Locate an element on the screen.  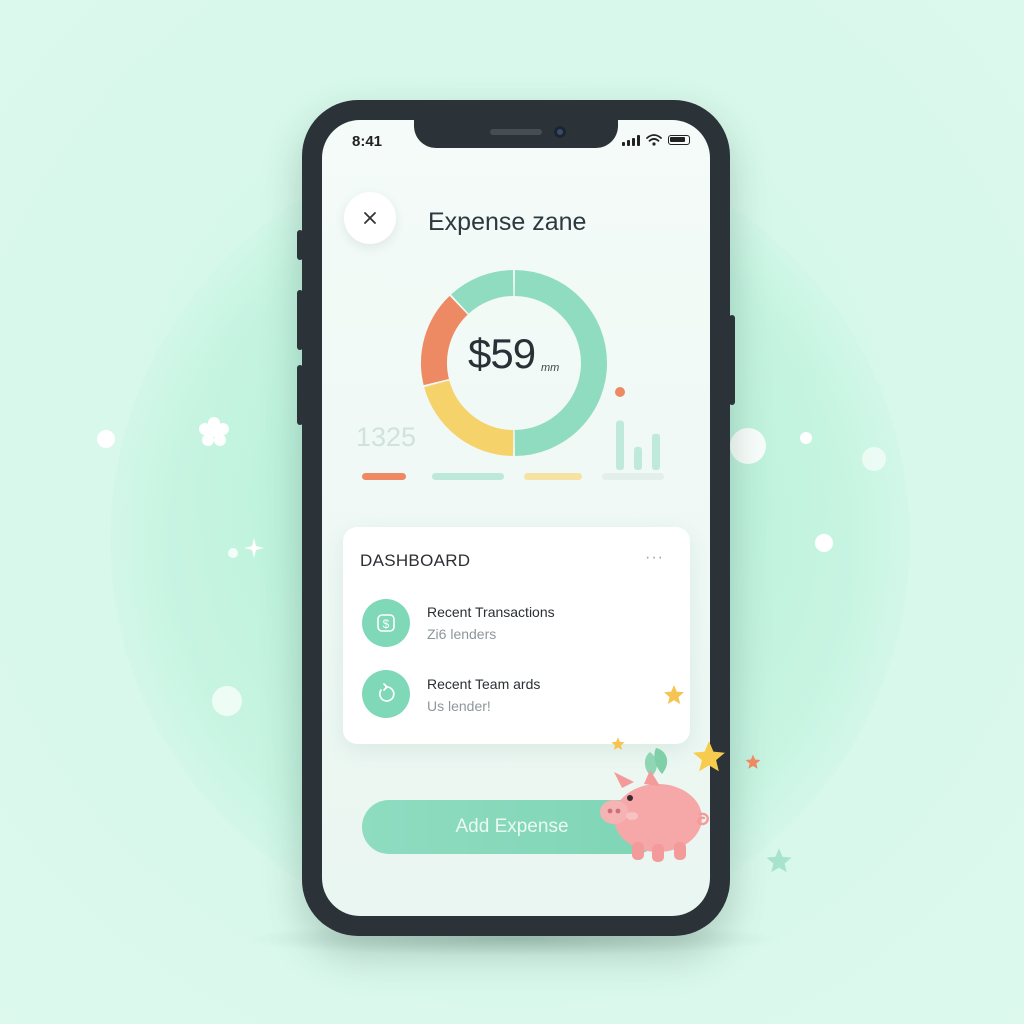
more-menu-button: ··· is located at coordinates (654, 558).